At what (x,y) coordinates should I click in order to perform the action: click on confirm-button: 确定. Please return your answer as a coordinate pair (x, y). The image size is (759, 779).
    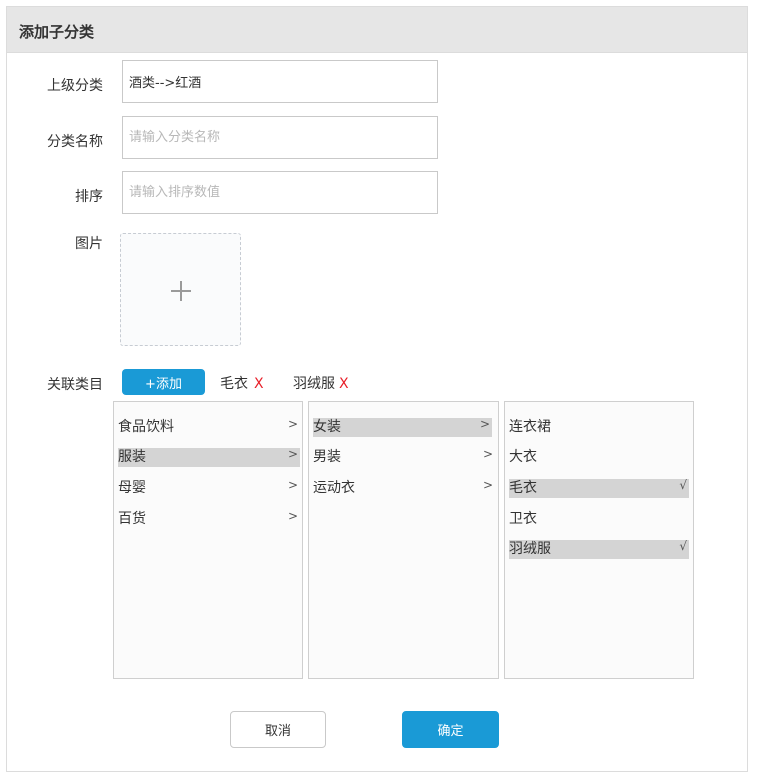
    Looking at the image, I should click on (450, 729).